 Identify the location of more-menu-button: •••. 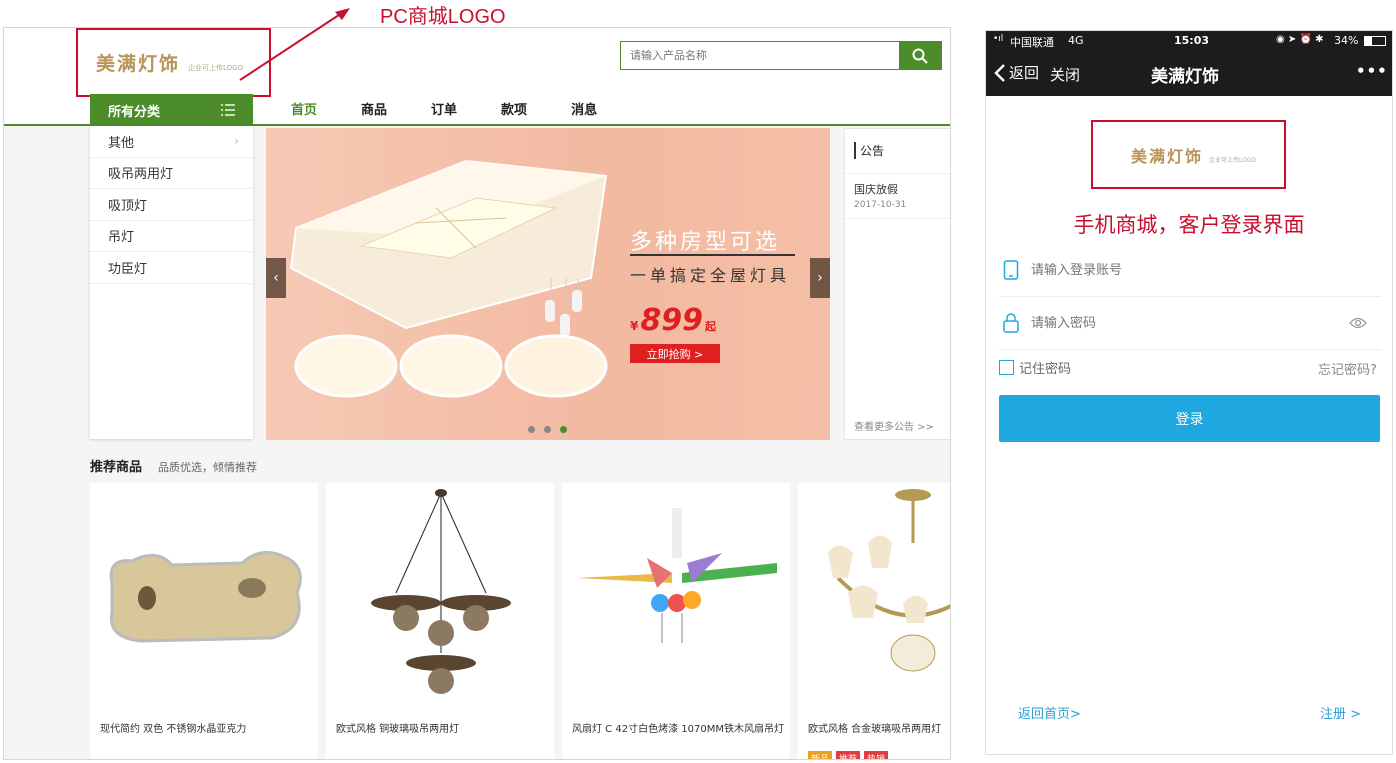
(1372, 71).